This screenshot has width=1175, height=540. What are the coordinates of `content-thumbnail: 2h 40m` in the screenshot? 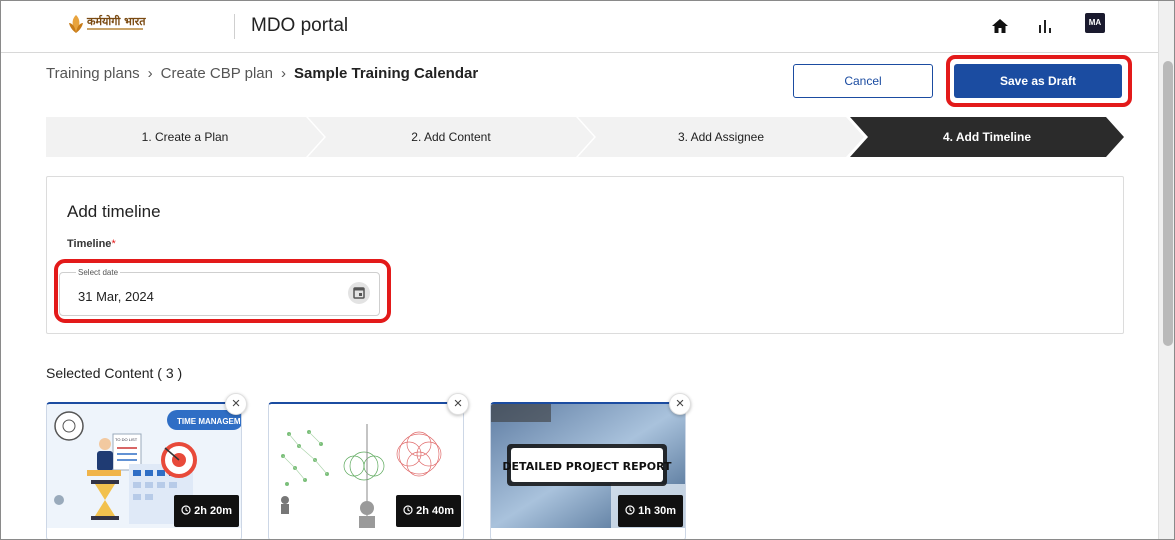 It's located at (366, 466).